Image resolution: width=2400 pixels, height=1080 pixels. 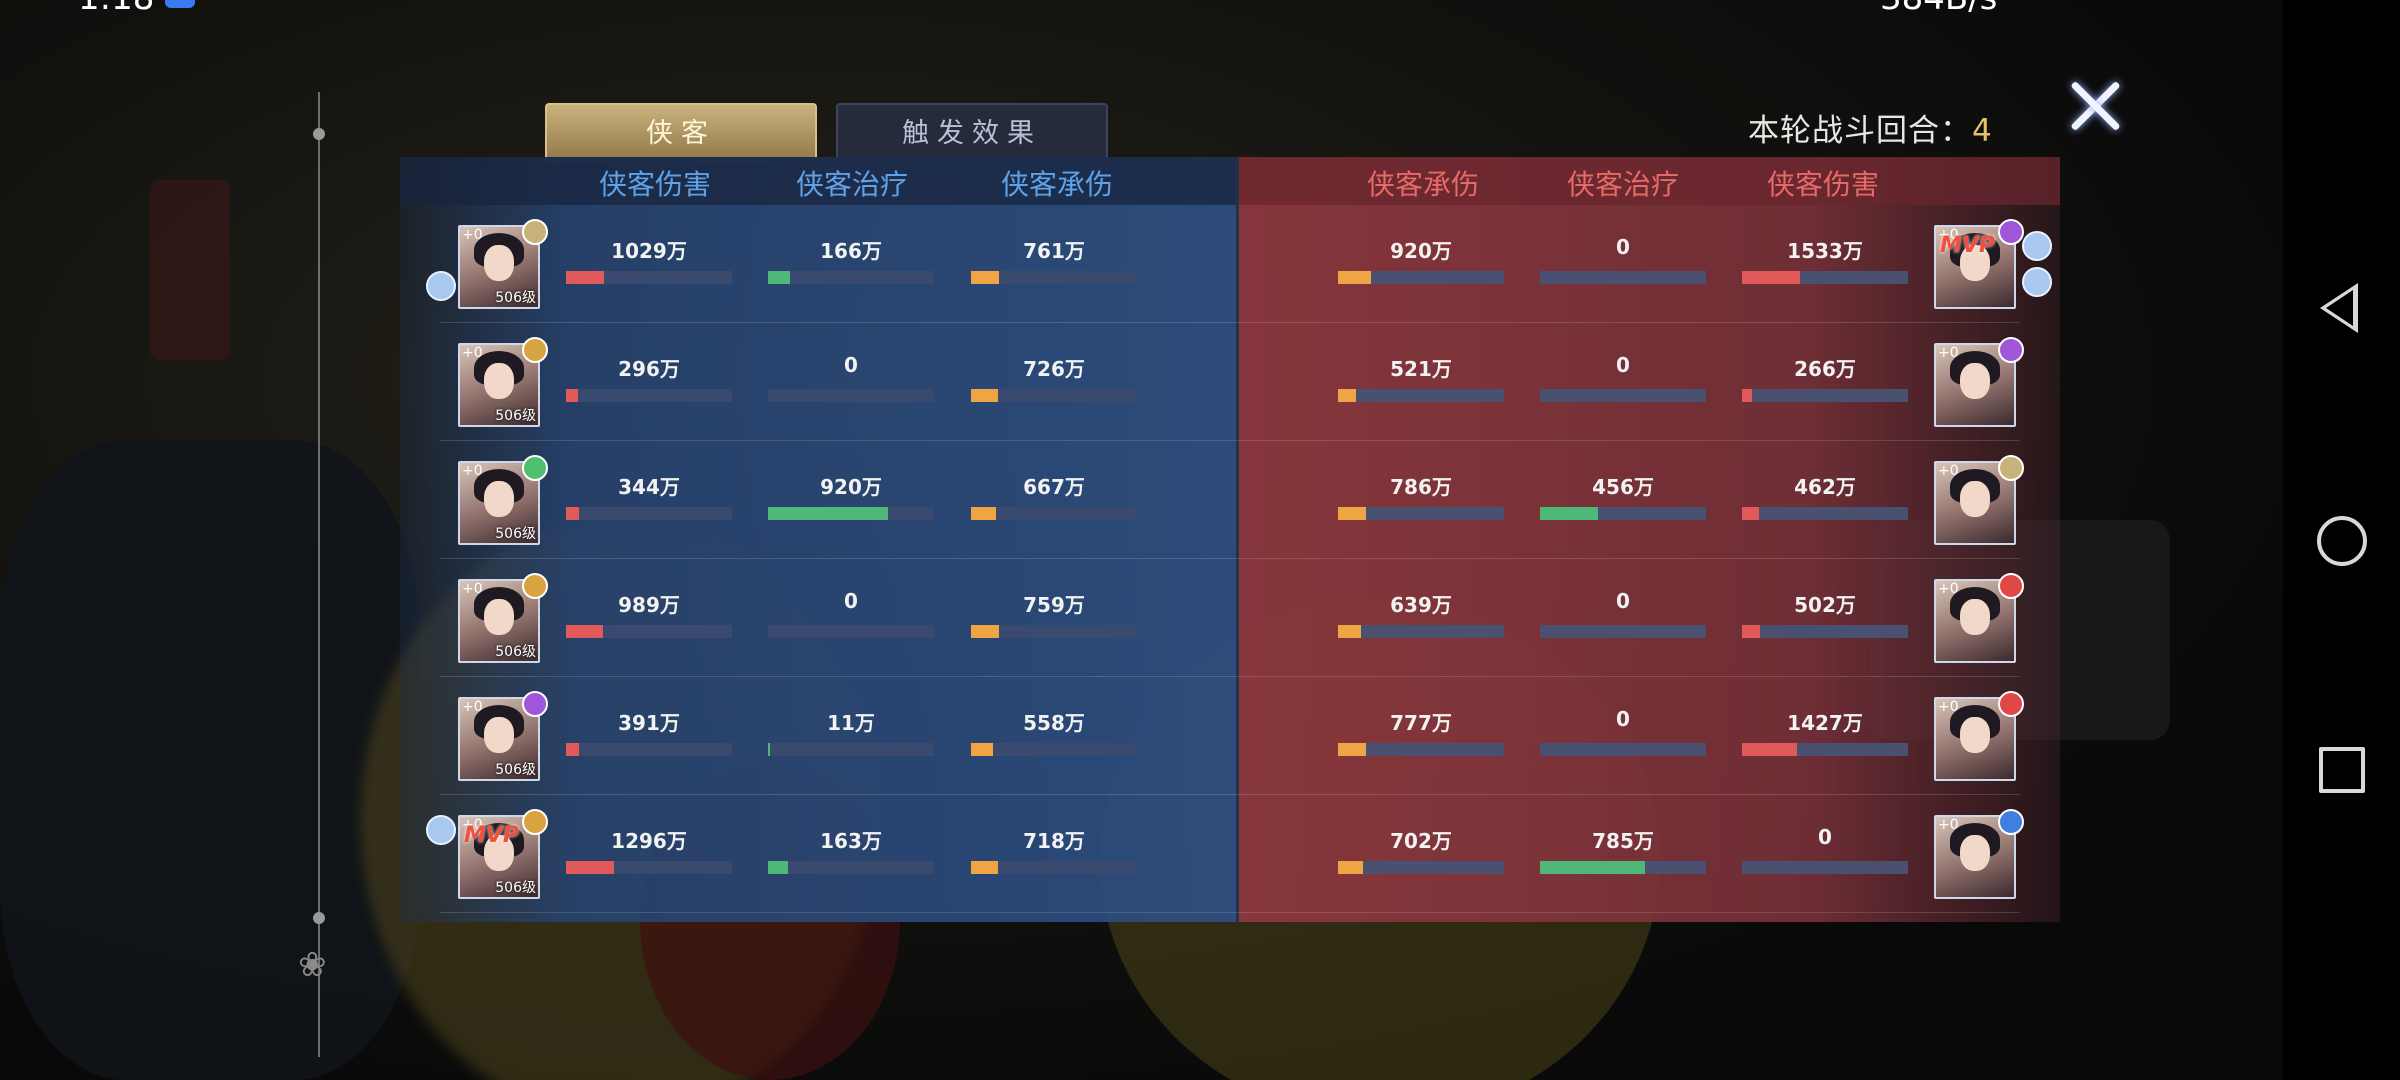 What do you see at coordinates (2342, 770) in the screenshot?
I see `recents-icon` at bounding box center [2342, 770].